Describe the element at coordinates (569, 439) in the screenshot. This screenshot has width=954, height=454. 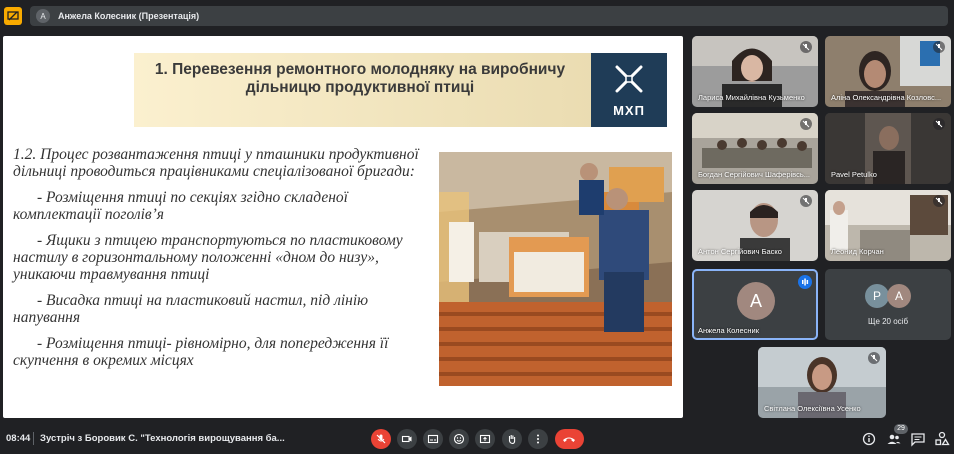
I see `end-call-icon` at that location.